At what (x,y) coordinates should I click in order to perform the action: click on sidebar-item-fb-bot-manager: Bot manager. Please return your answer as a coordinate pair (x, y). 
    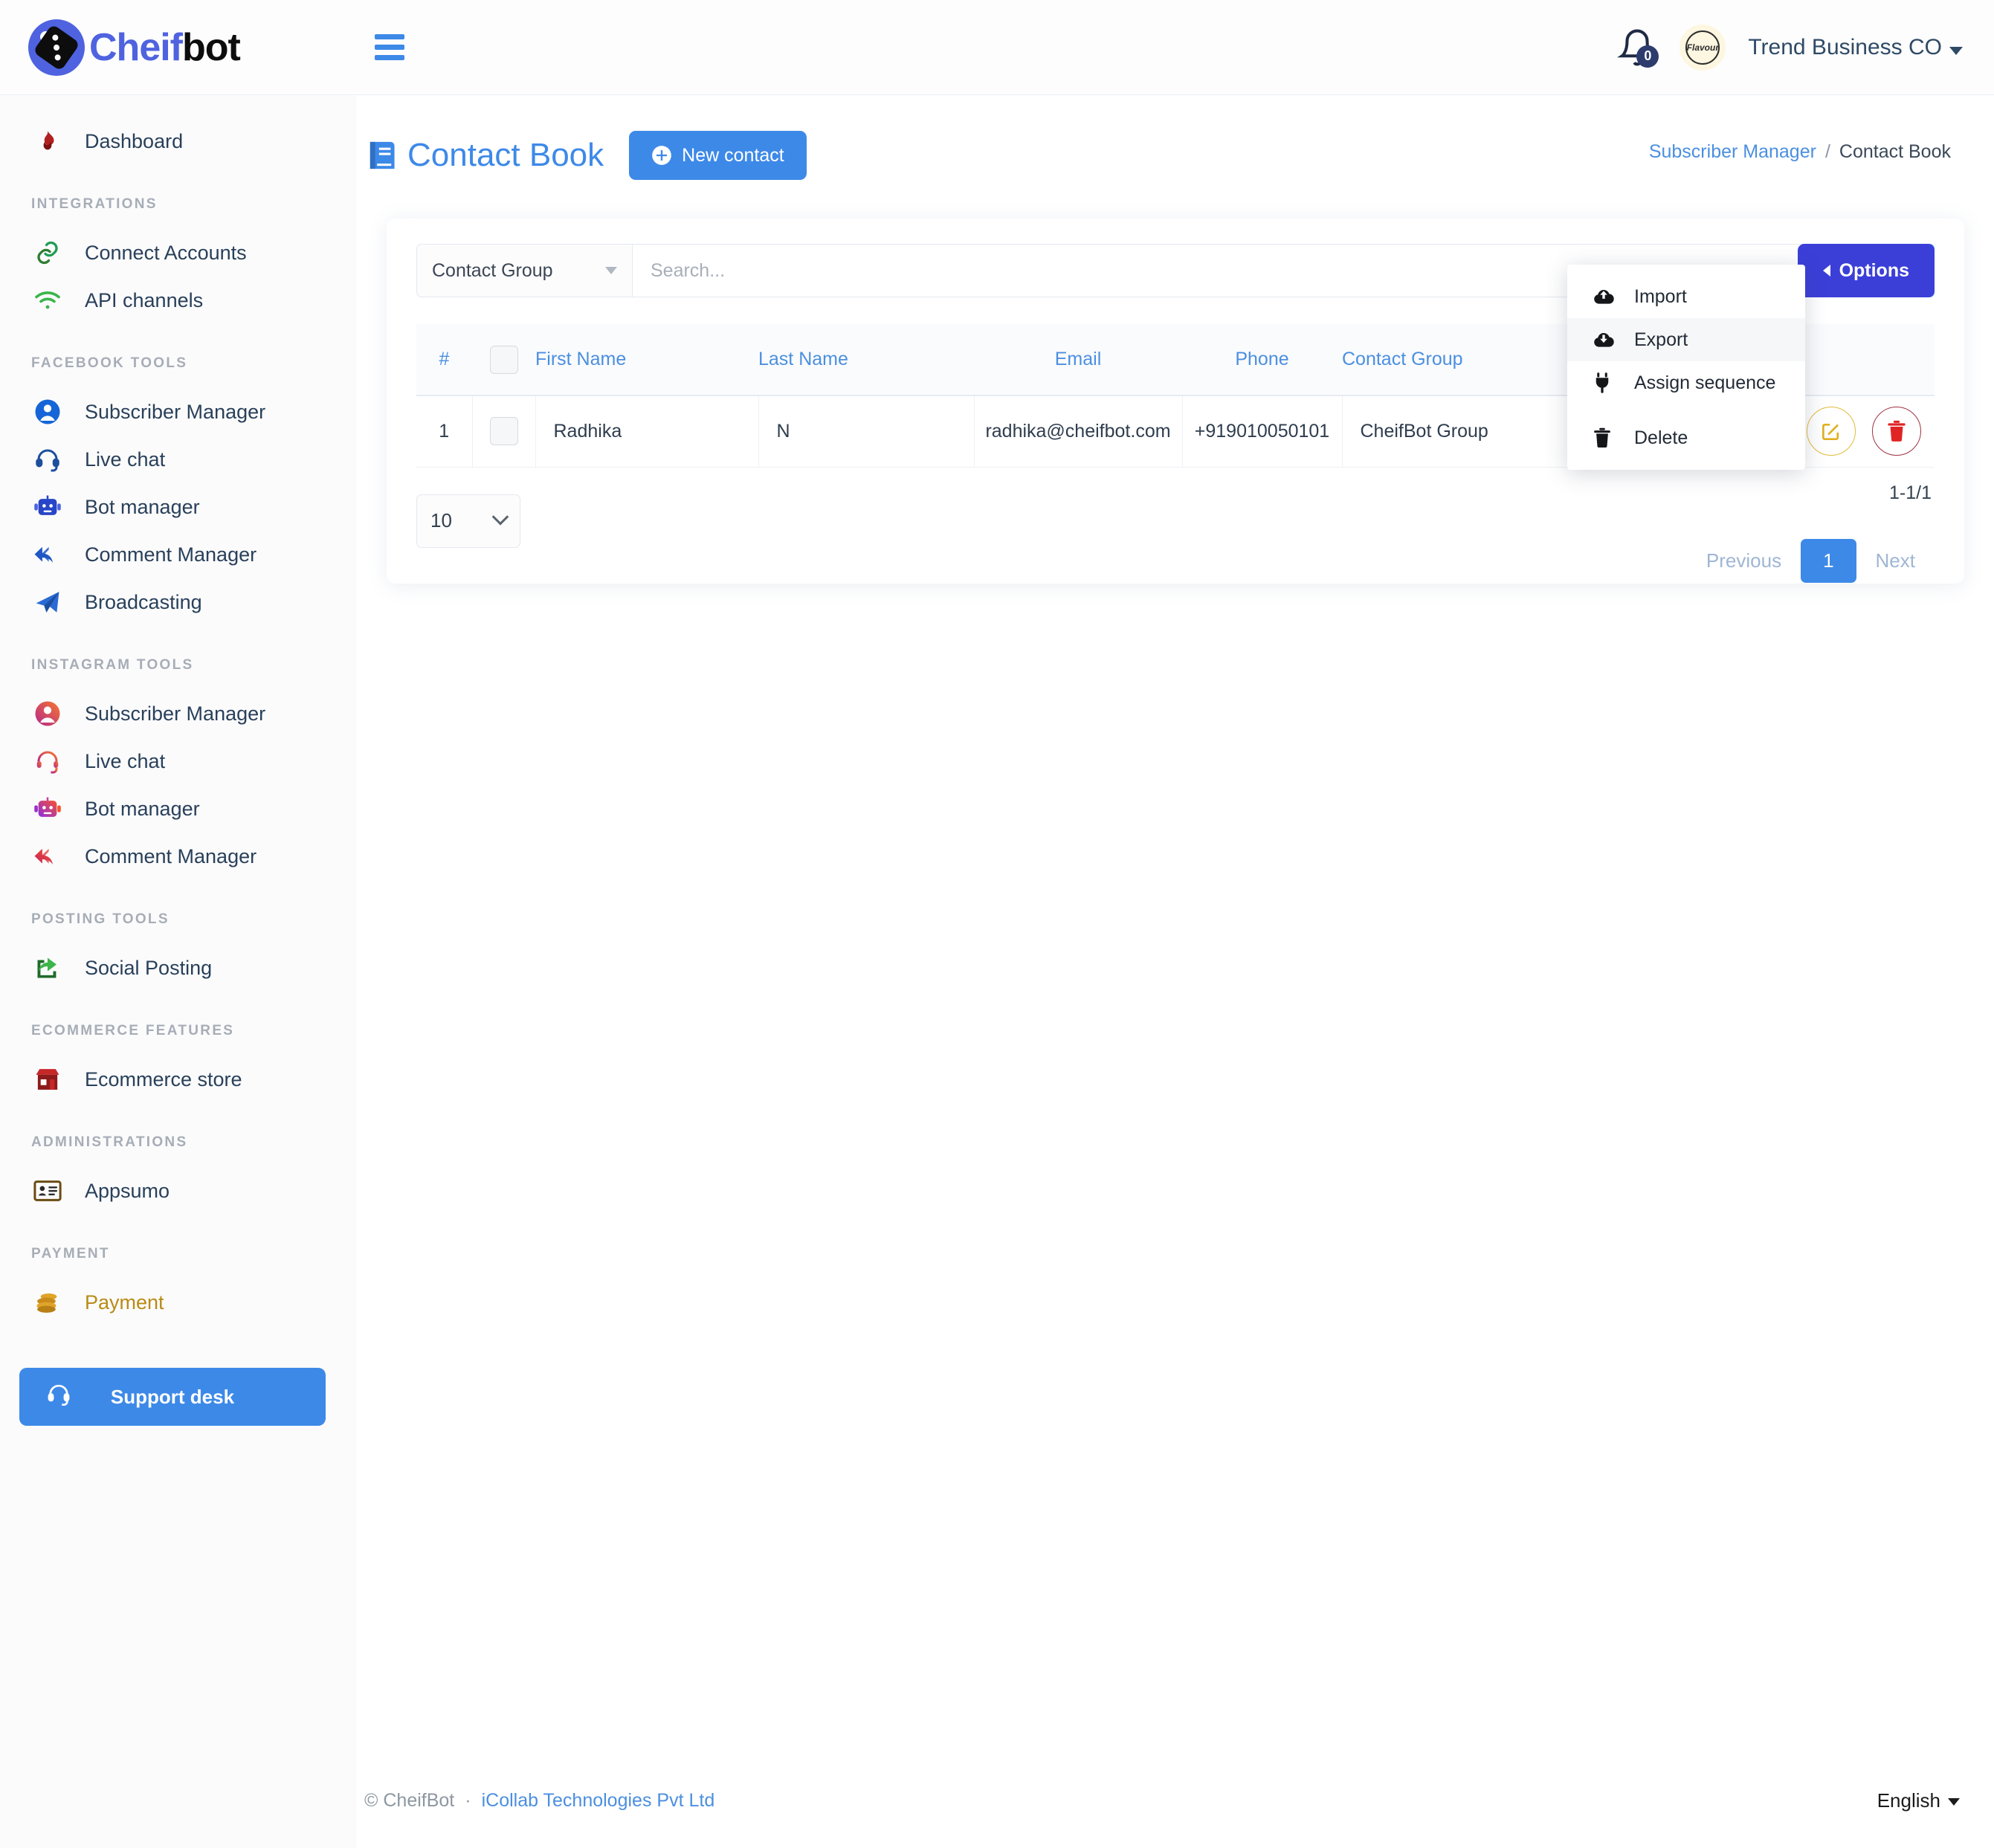
    Looking at the image, I should click on (178, 507).